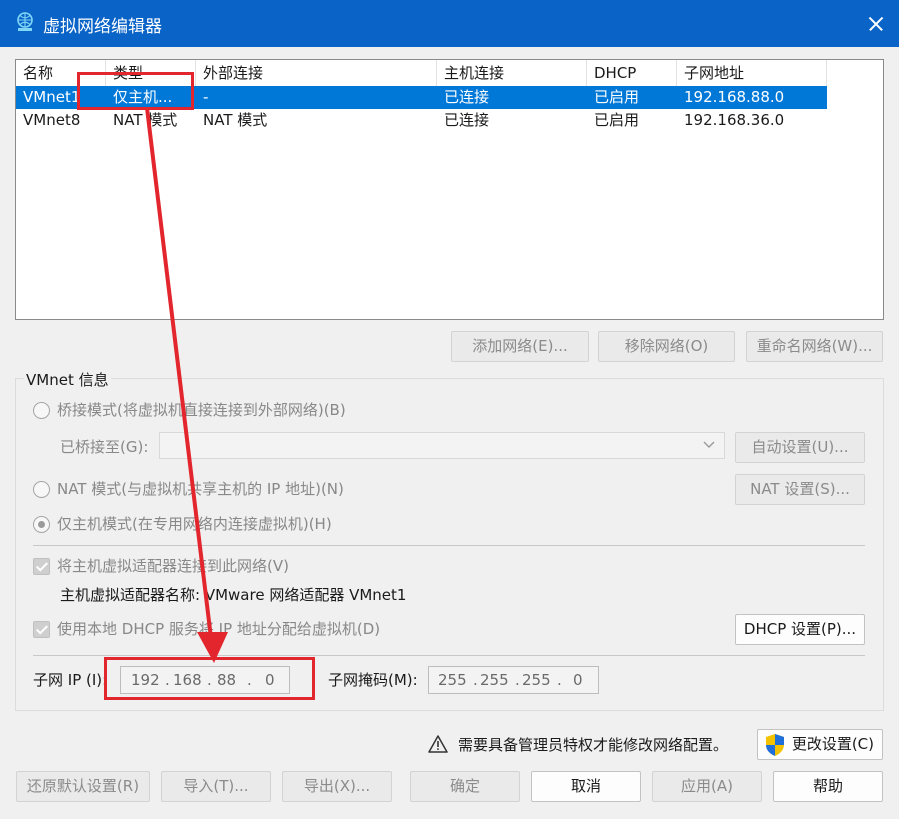 The width and height of the screenshot is (899, 819). I want to click on nat-mode-label: NAT 模式(与虚拟机共享主机的 IP 地址)(N), so click(200, 489).